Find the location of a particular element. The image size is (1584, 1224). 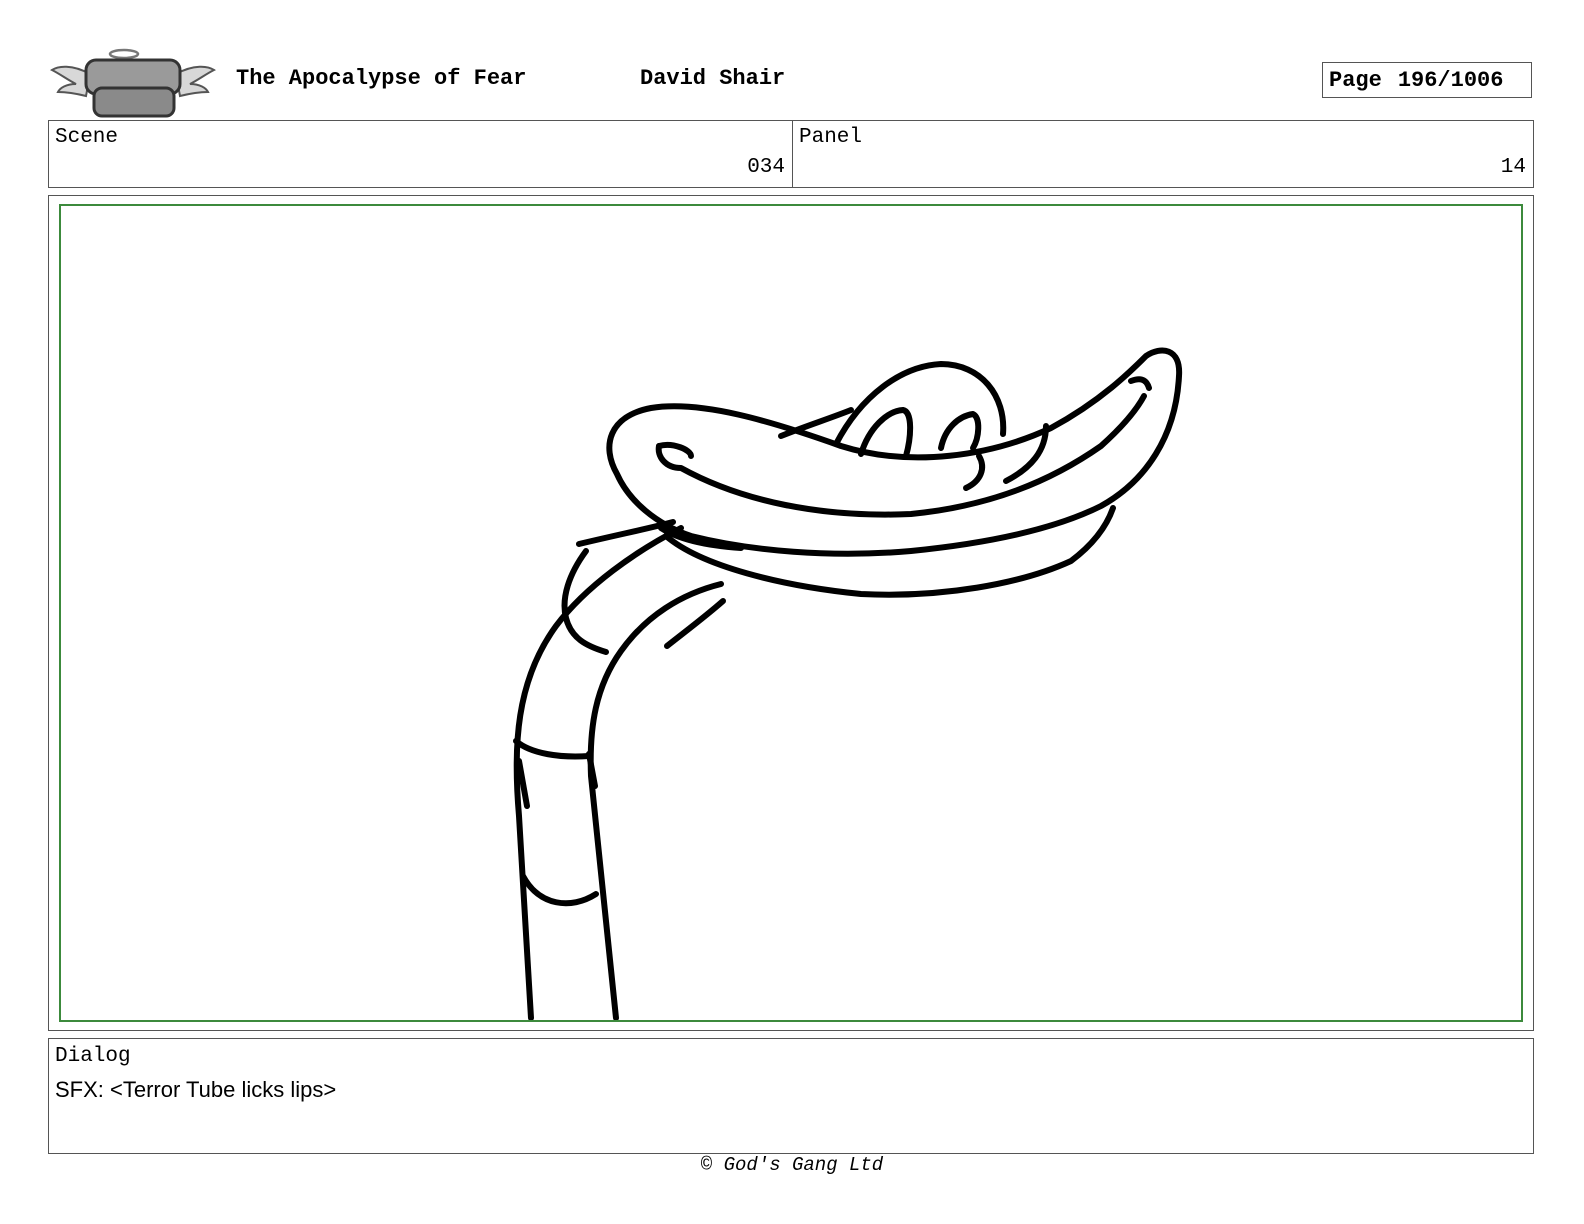

scene-label: Scene is located at coordinates (87, 137).